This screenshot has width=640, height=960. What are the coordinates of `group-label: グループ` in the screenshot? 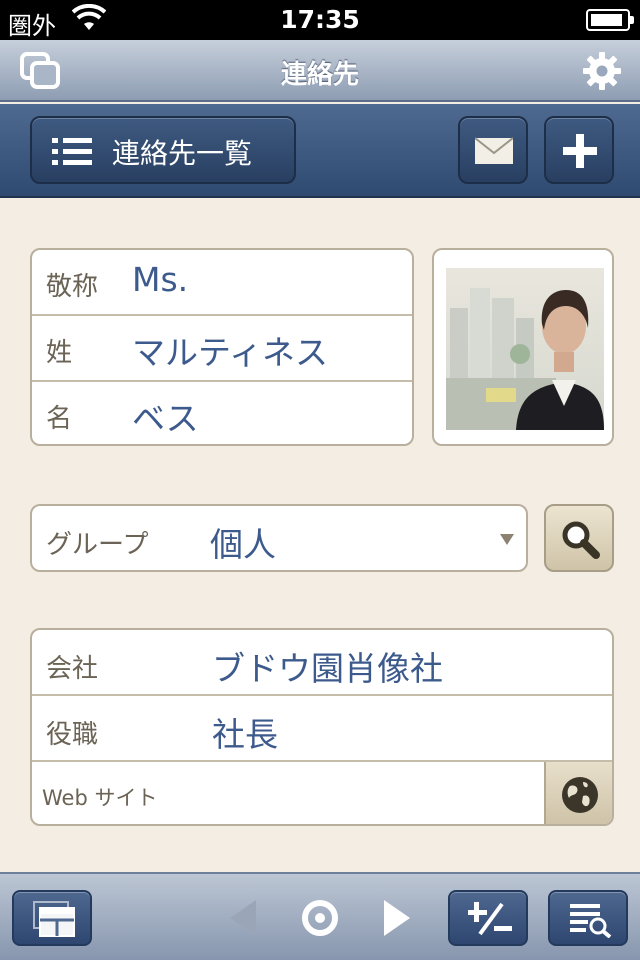 It's located at (97, 545).